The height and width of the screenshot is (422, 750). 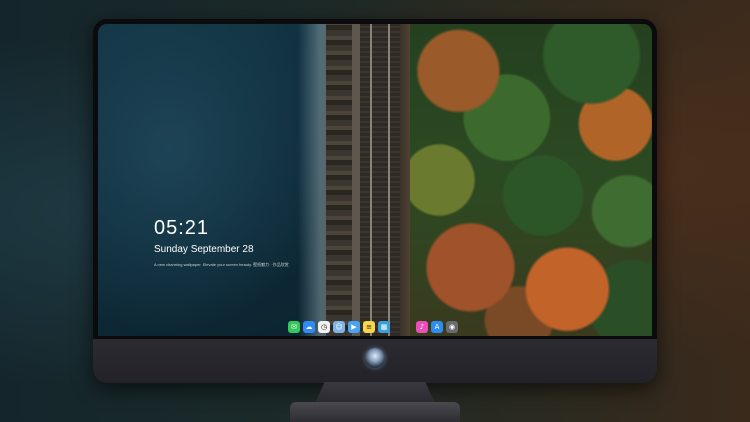 I want to click on dock-camera-icon: ◉, so click(x=452, y=327).